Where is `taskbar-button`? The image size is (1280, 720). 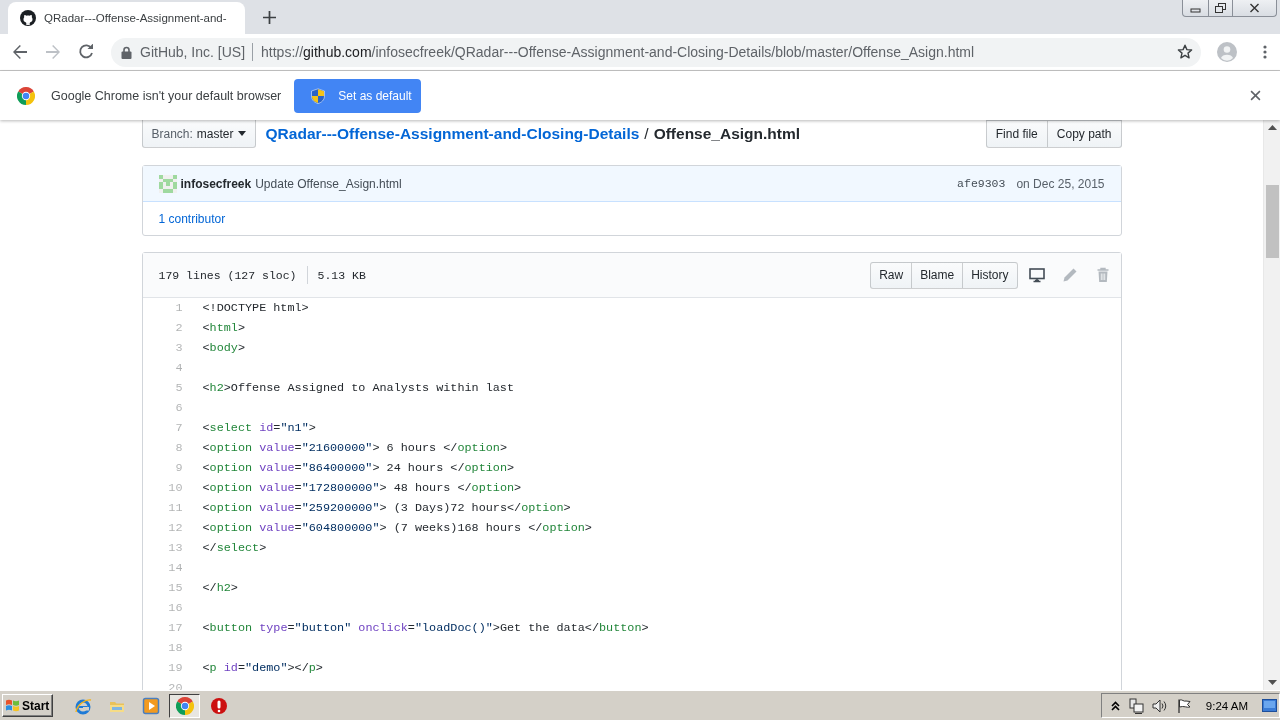
taskbar-button is located at coordinates (184, 705).